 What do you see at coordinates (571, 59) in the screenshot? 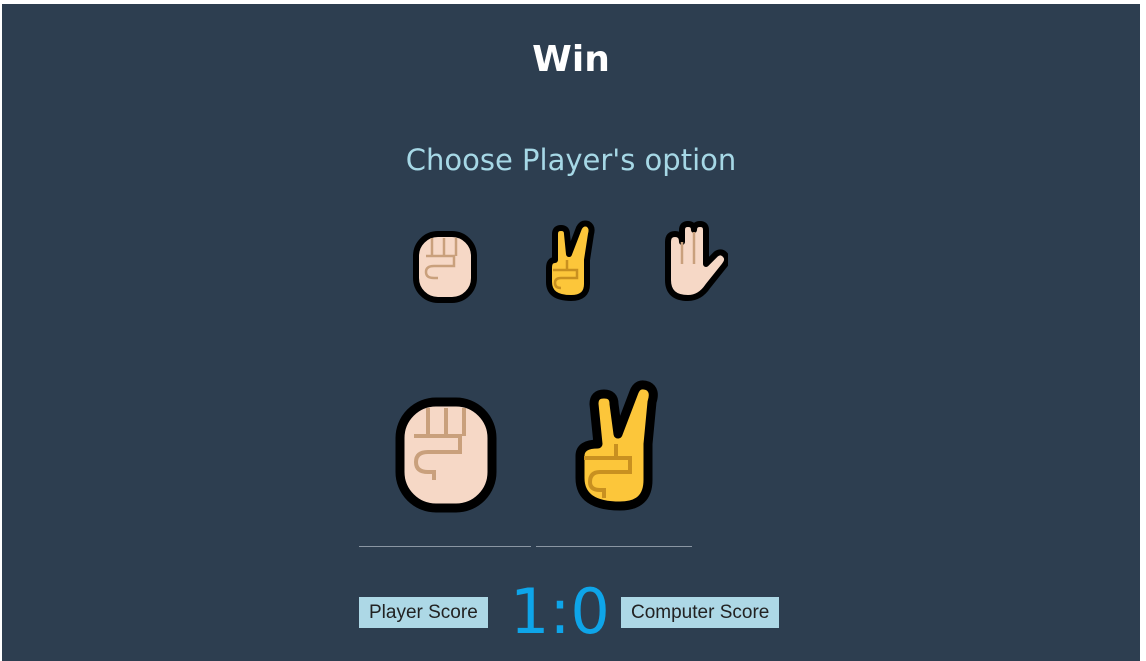
I see `result-title: Win` at bounding box center [571, 59].